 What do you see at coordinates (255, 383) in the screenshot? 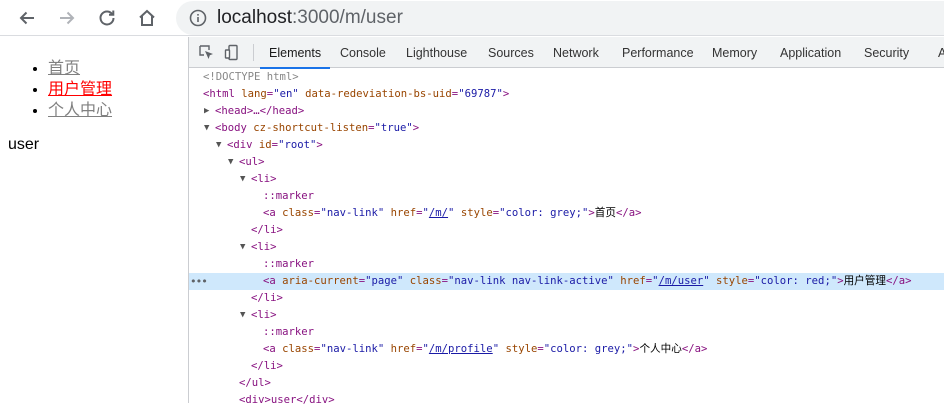
I see `ul-close-tag: </ul>` at bounding box center [255, 383].